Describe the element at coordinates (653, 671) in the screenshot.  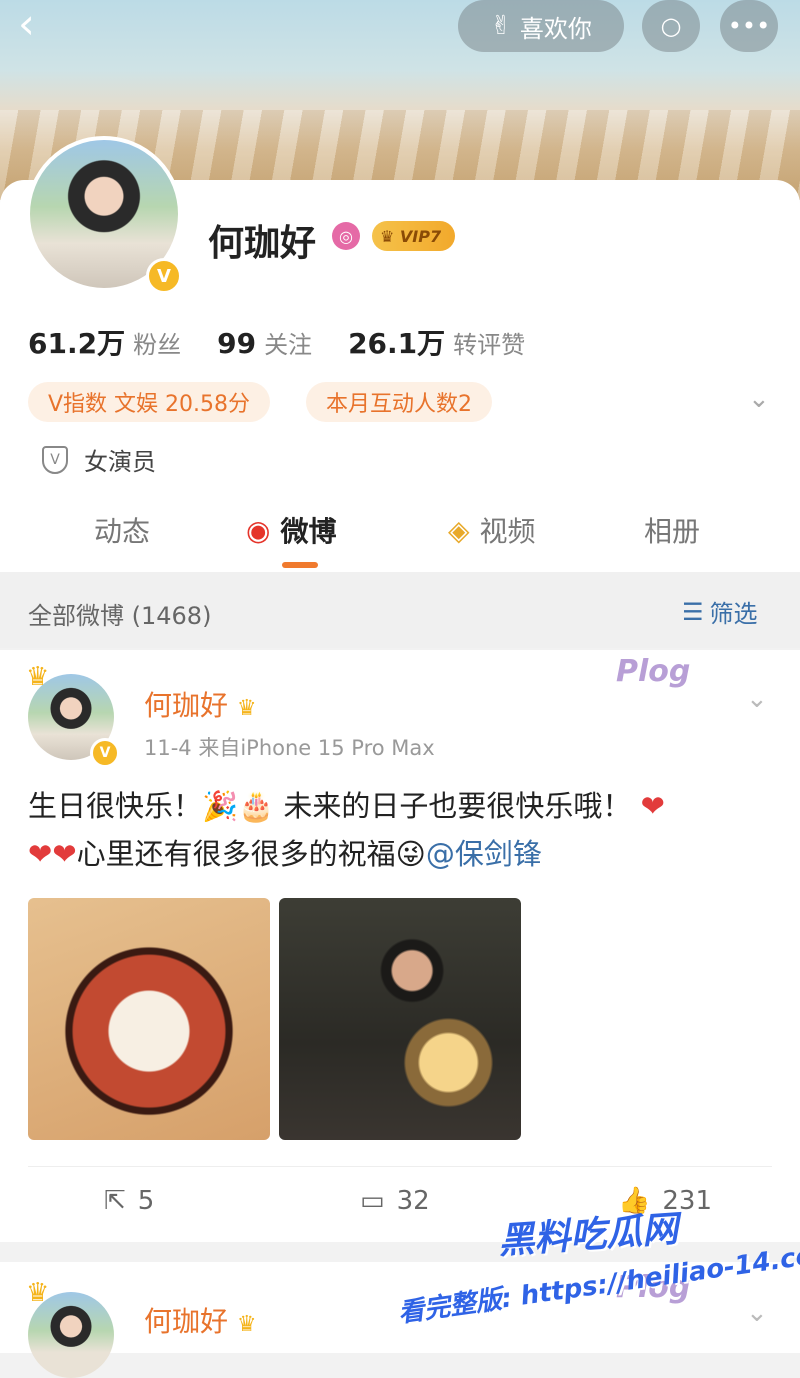
I see `plog-sticker: Plog` at that location.